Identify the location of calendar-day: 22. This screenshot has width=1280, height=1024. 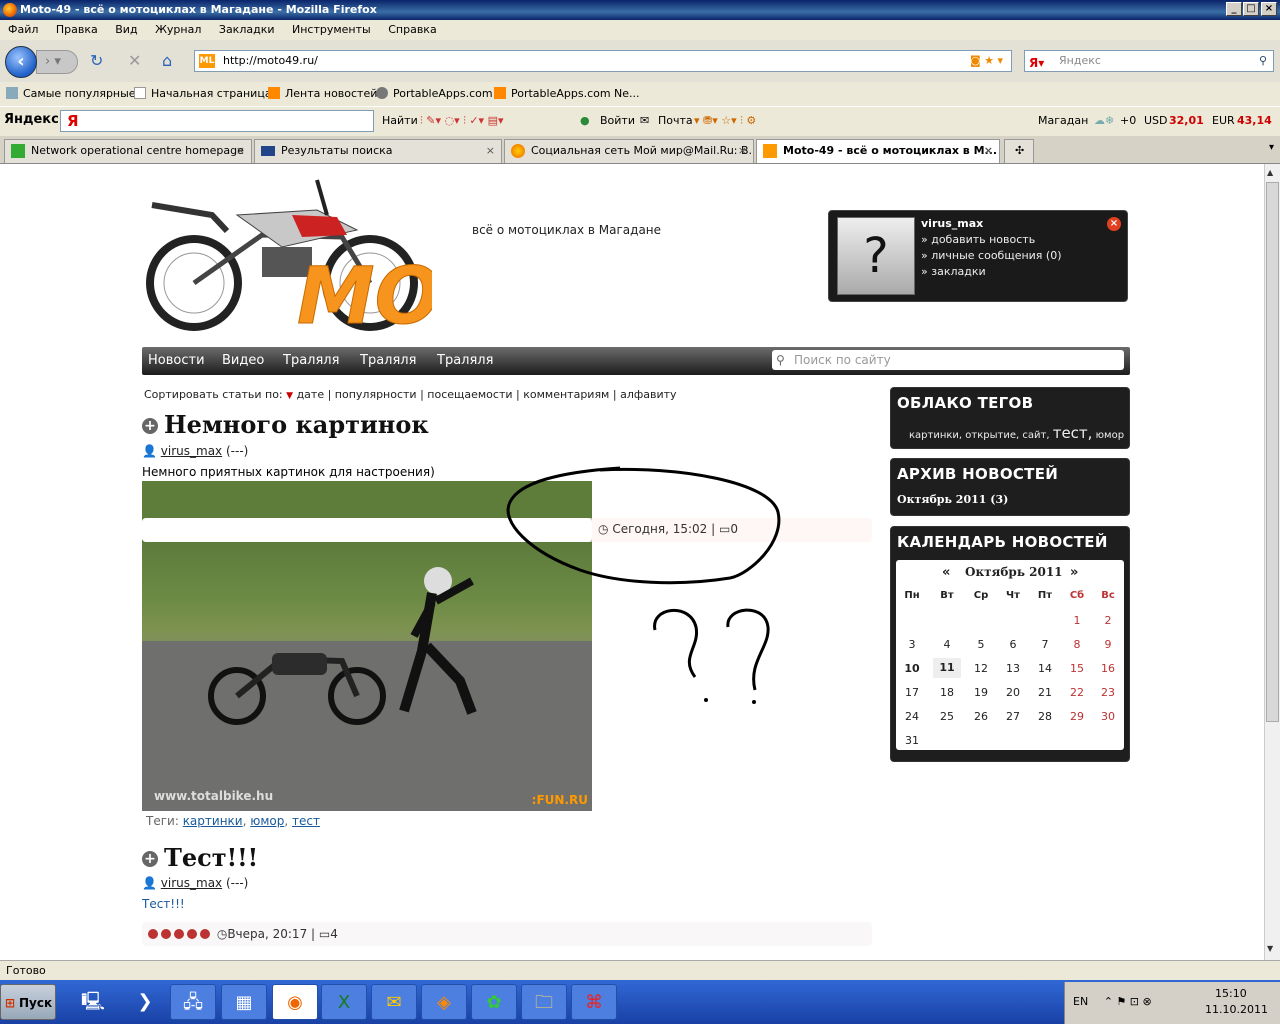
(1077, 692).